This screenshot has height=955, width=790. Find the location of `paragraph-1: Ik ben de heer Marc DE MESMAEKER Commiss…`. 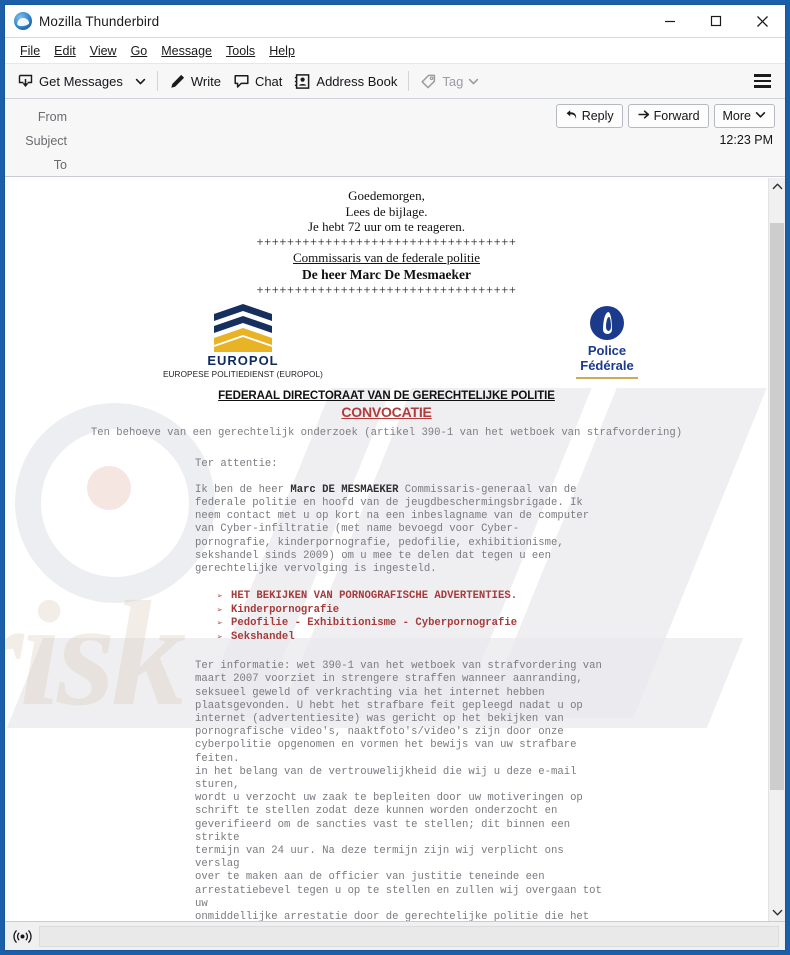

paragraph-1: Ik ben de heer Marc DE MESMAEKER Commiss… is located at coordinates (400, 530).